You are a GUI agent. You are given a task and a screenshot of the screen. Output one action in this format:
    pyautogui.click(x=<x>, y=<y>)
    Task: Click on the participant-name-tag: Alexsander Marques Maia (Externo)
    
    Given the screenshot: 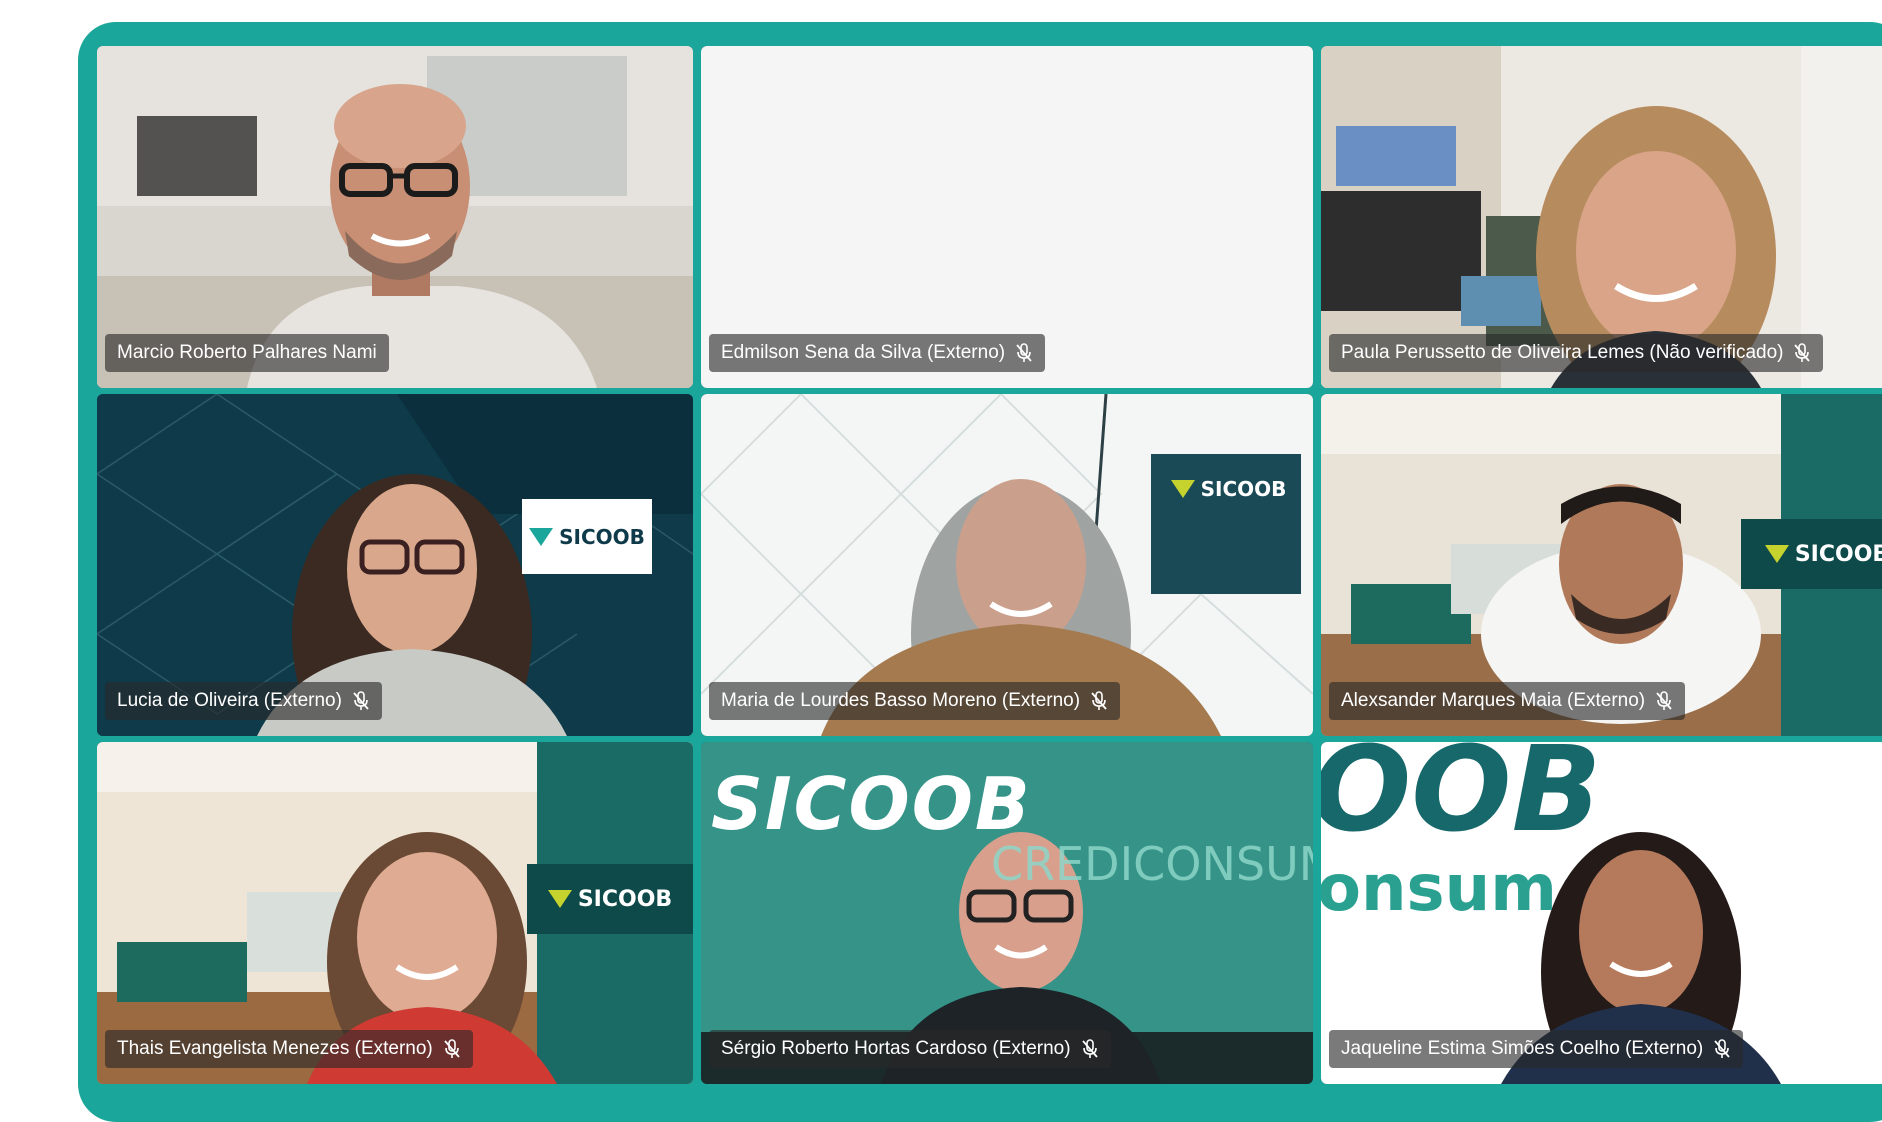 What is the action you would take?
    pyautogui.click(x=1507, y=701)
    